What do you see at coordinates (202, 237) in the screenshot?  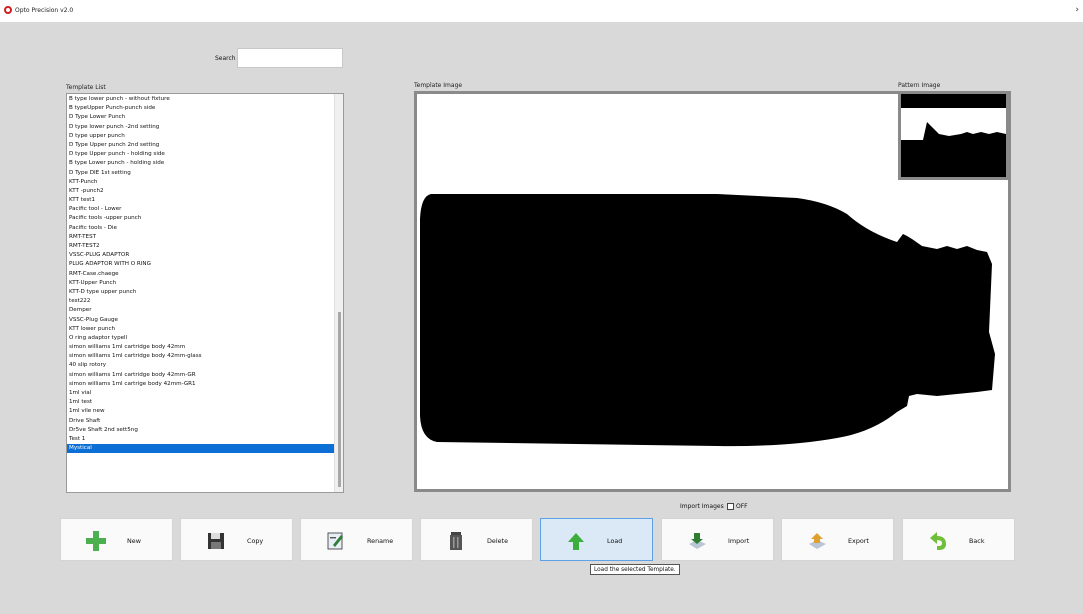 I see `template-list-item: RMT-TEST` at bounding box center [202, 237].